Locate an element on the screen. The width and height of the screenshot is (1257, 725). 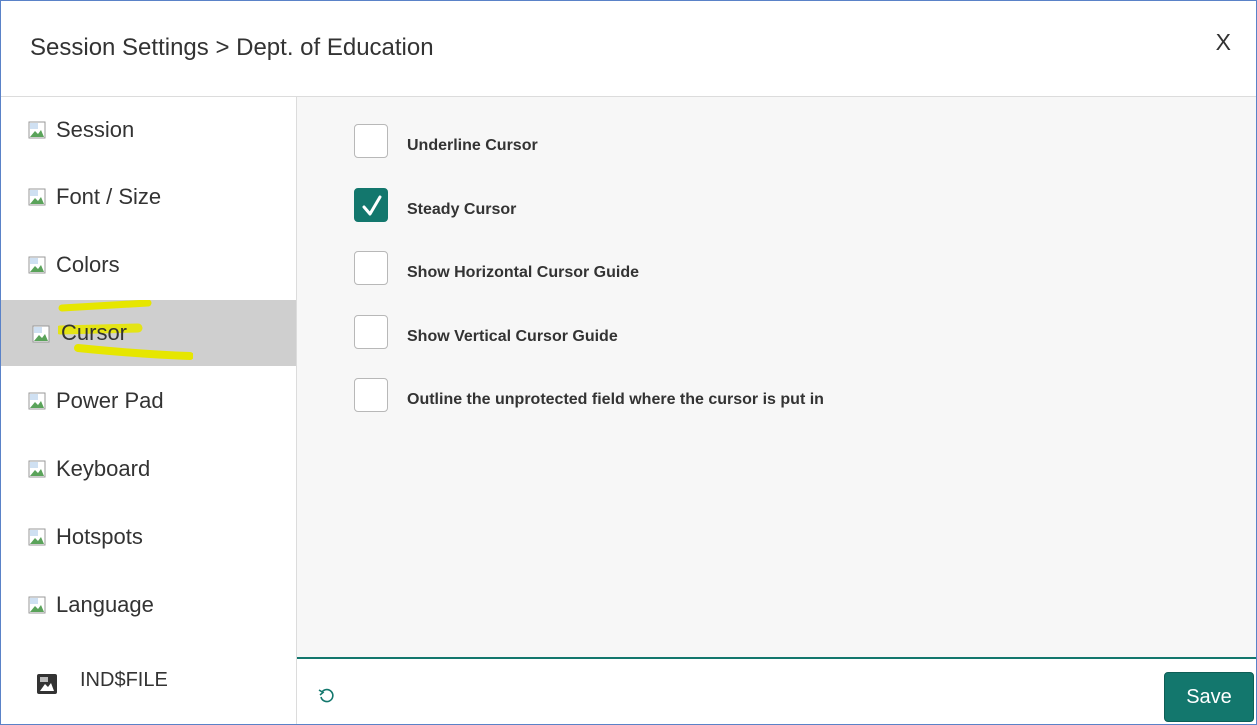
sidebar-item-label: Language is located at coordinates (105, 604).